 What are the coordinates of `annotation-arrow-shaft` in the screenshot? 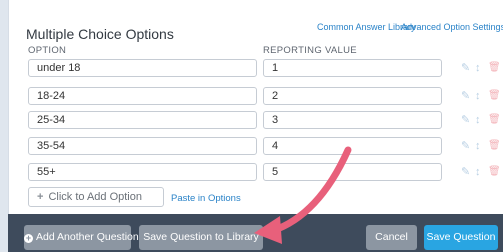 It's located at (310, 190).